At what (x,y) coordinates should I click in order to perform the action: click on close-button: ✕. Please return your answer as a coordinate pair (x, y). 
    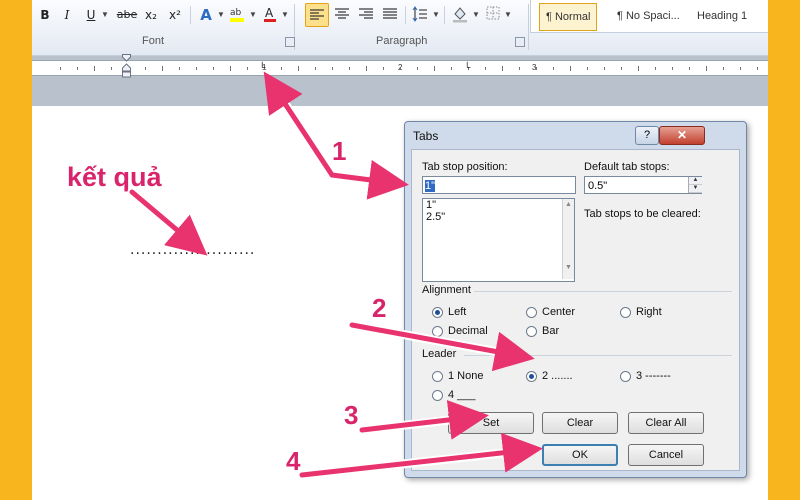
    Looking at the image, I should click on (682, 135).